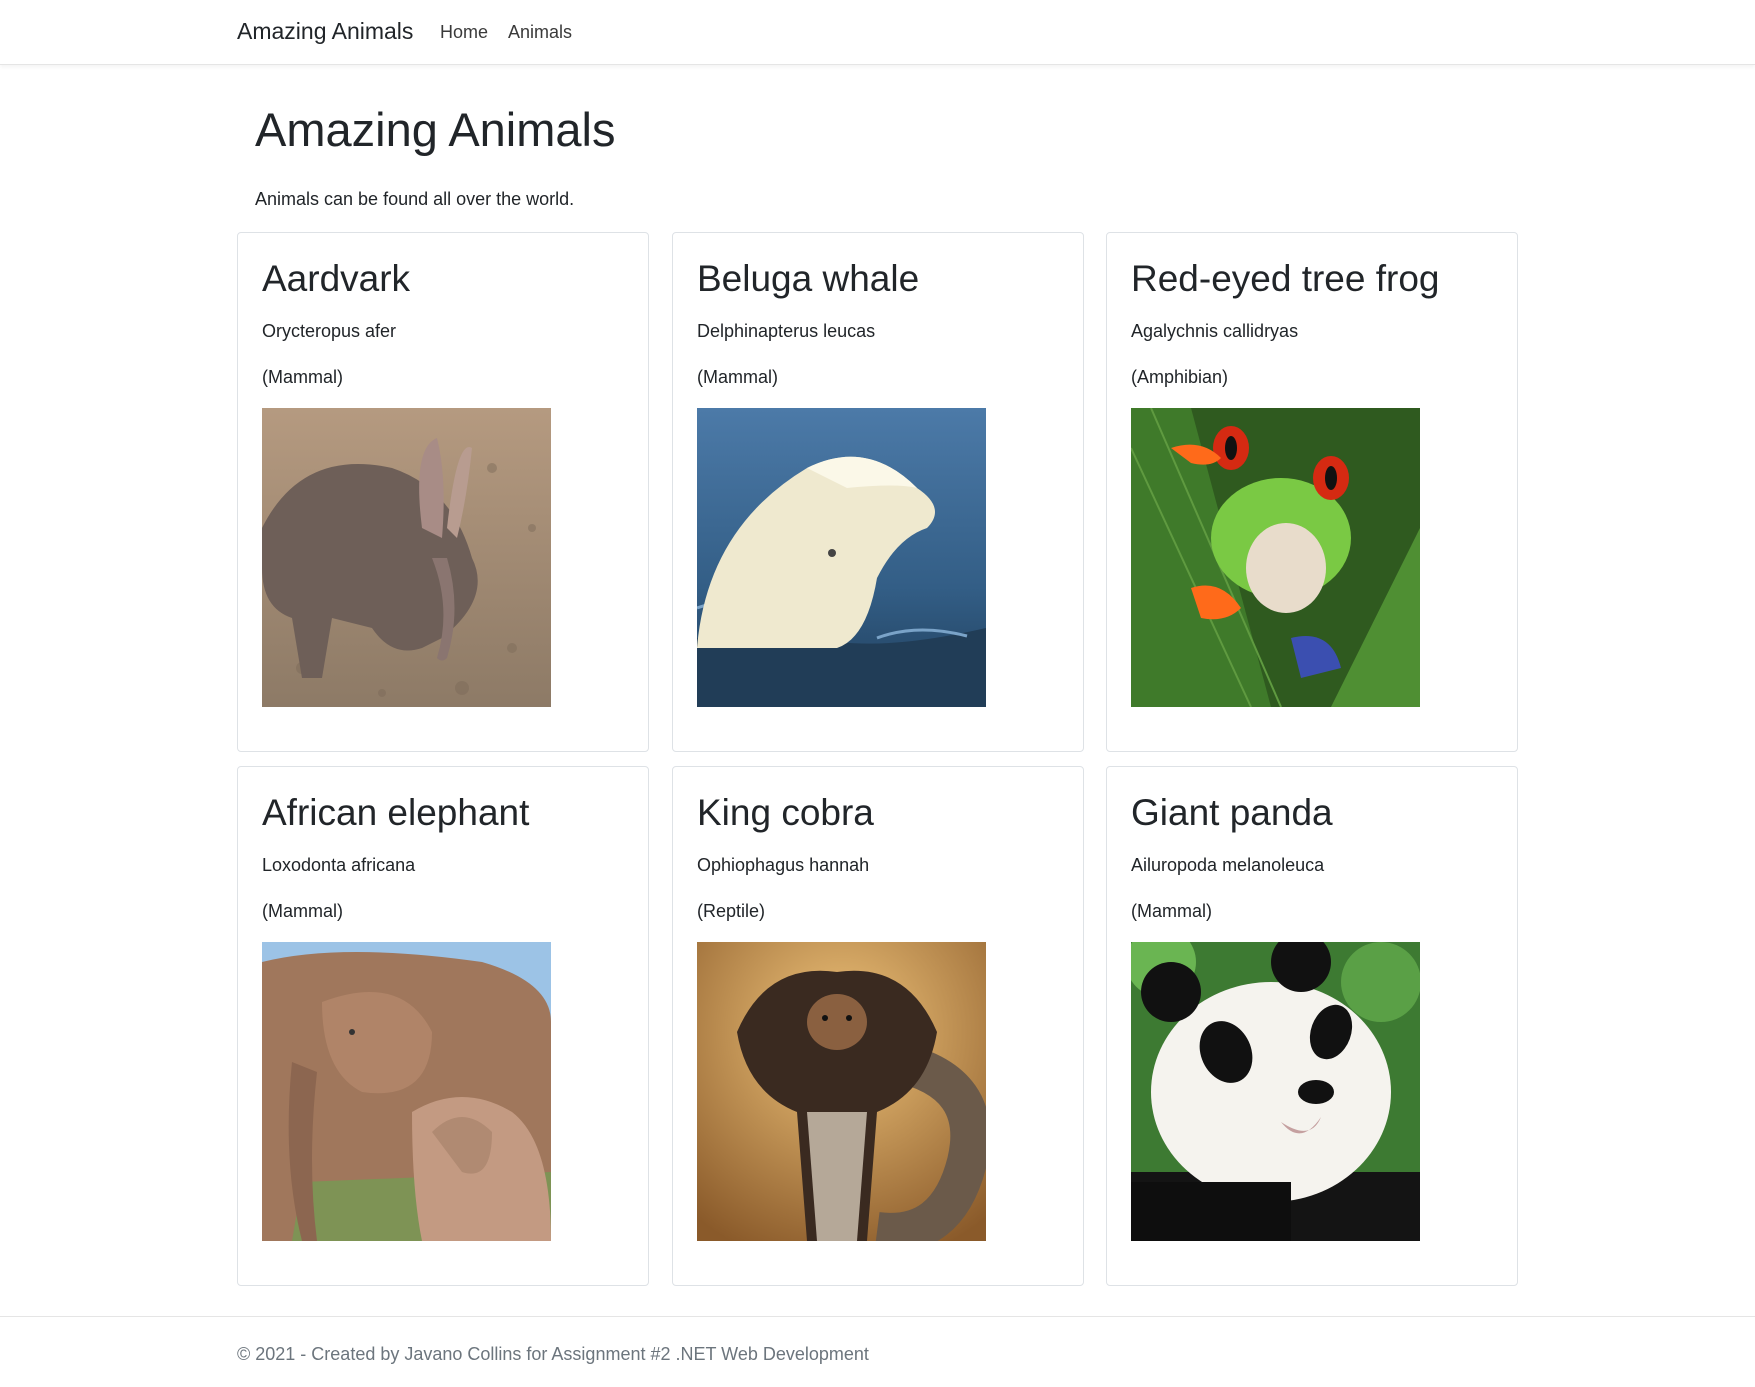  I want to click on top-navbar: Amazing Animals Home Animals, so click(877, 32).